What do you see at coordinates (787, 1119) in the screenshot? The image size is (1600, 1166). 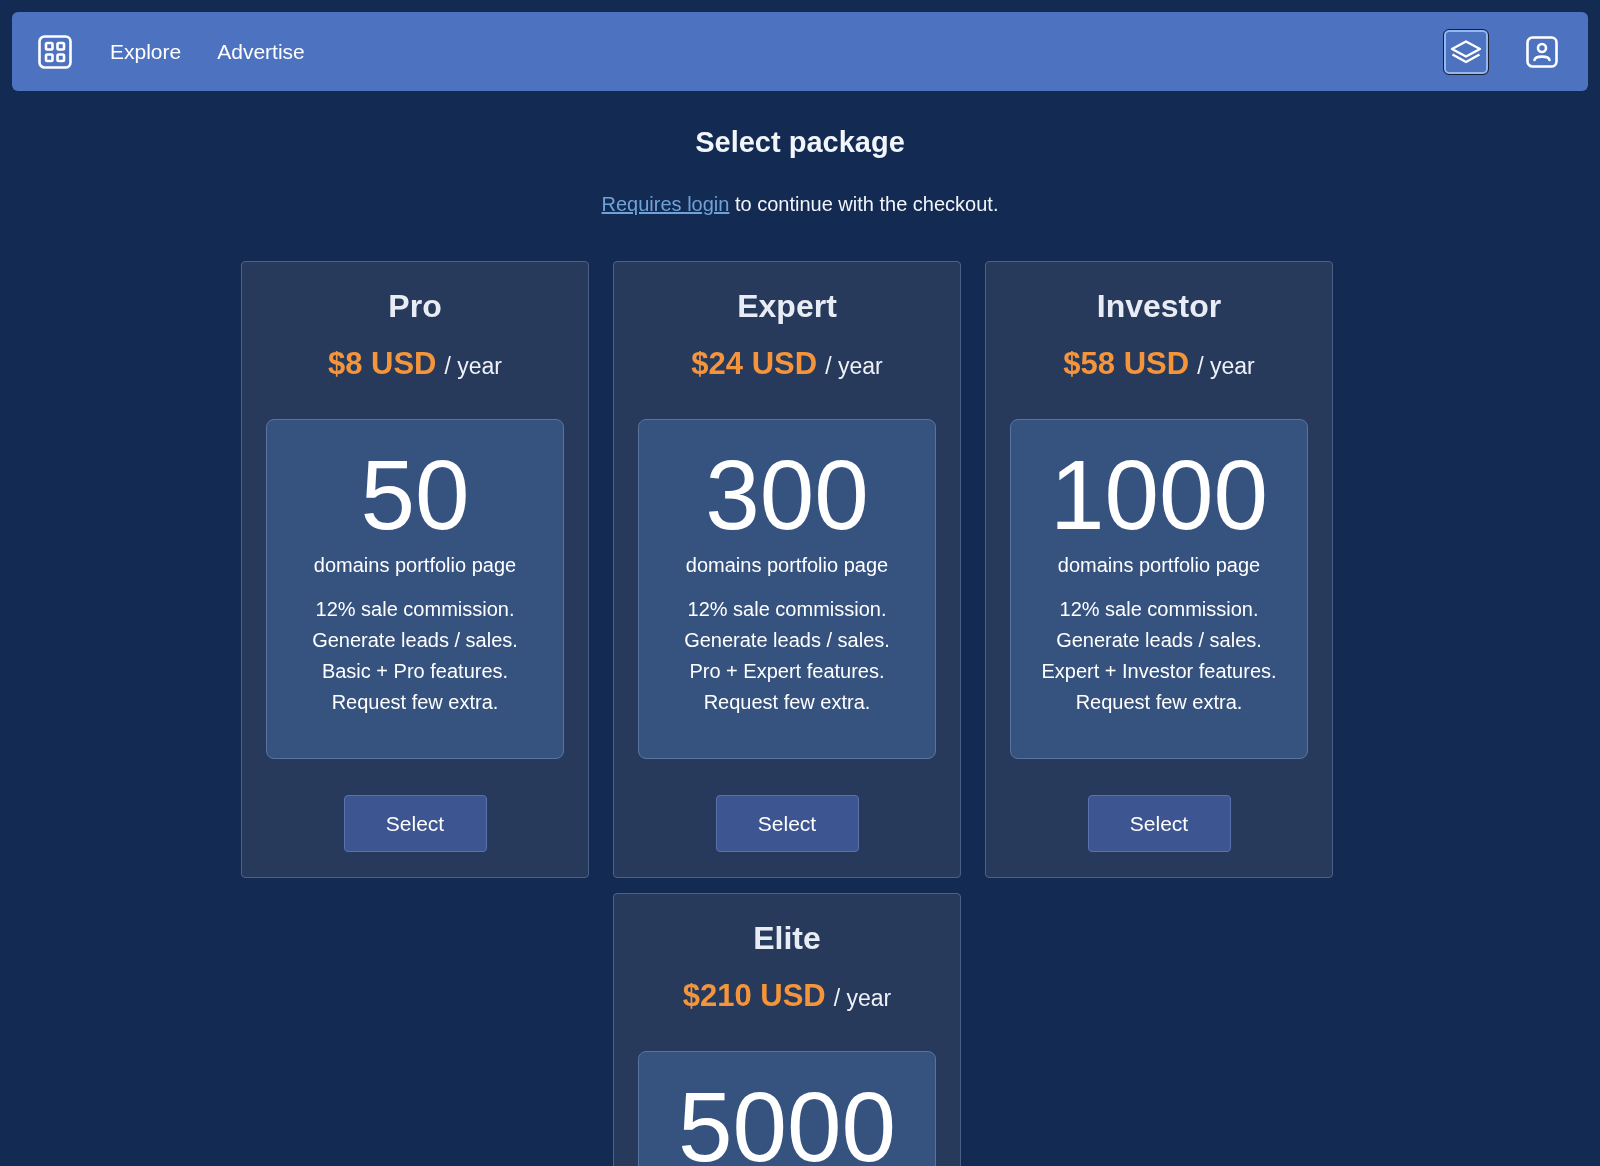 I see `domain-count: 5000` at bounding box center [787, 1119].